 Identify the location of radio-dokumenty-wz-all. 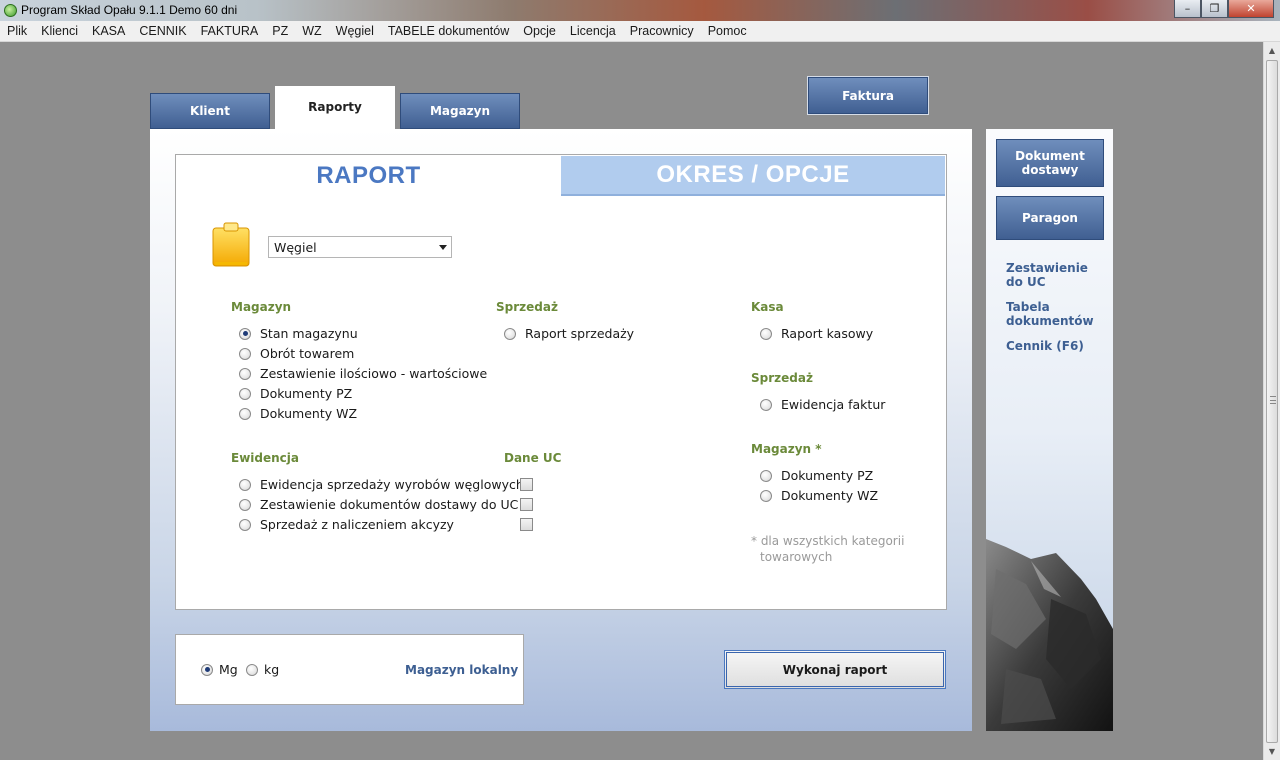
(766, 495).